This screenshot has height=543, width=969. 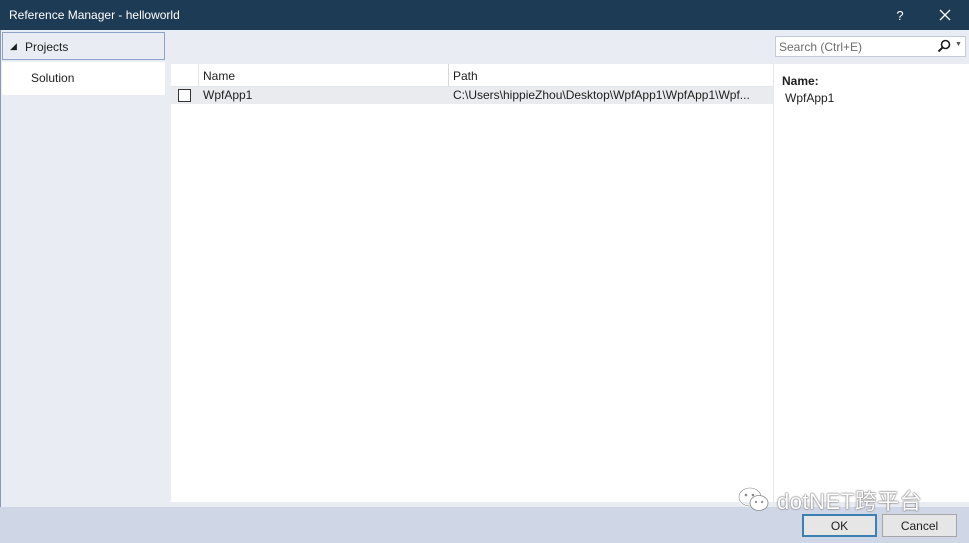 I want to click on title-bar: Reference Manager - helloworld ?, so click(x=484, y=15).